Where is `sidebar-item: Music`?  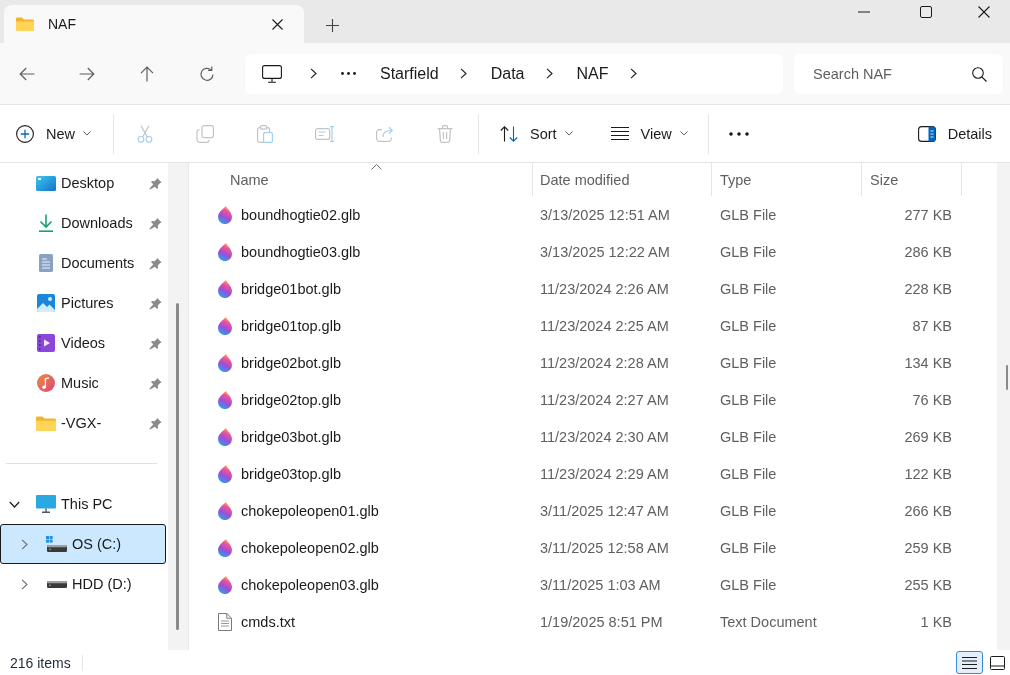
sidebar-item: Music is located at coordinates (83, 383).